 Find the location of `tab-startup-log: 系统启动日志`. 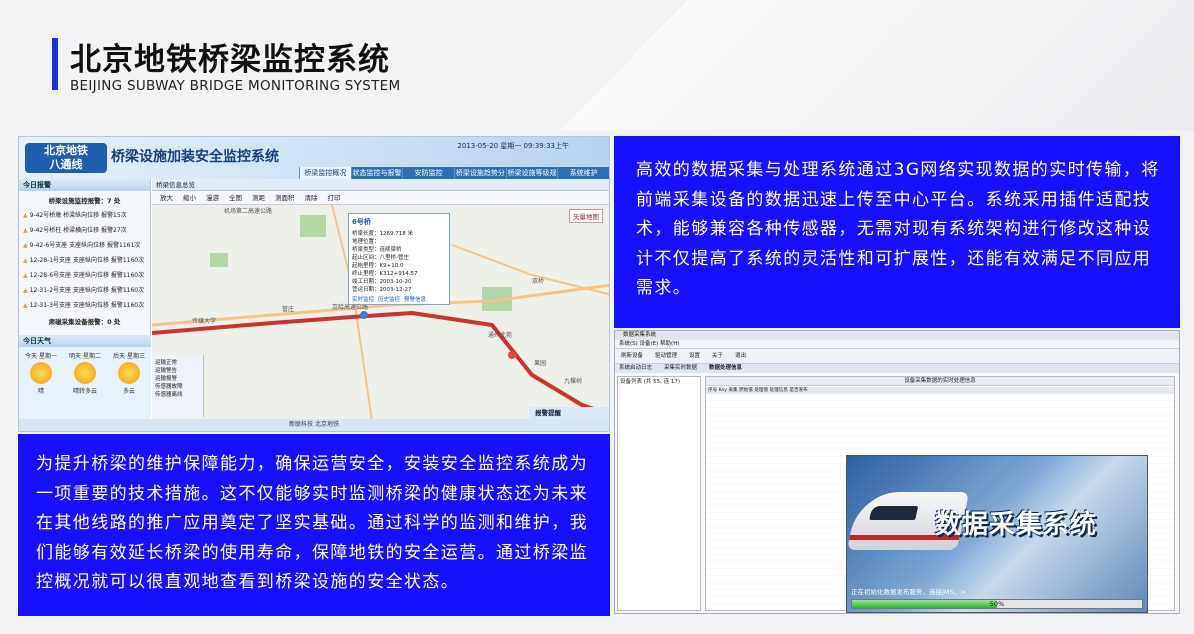

tab-startup-log: 系统启动日志 is located at coordinates (635, 368).